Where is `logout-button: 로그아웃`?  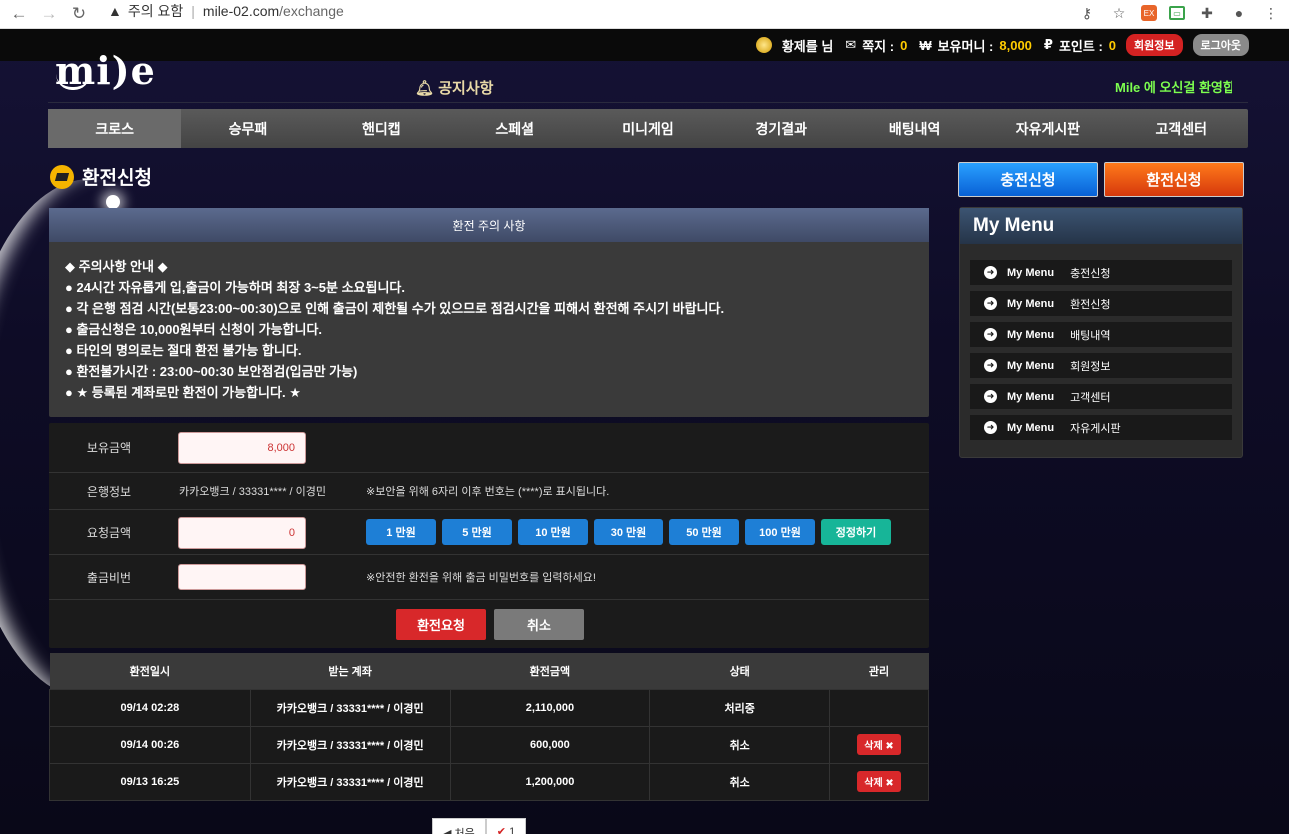
logout-button: 로그아웃 is located at coordinates (1220, 45).